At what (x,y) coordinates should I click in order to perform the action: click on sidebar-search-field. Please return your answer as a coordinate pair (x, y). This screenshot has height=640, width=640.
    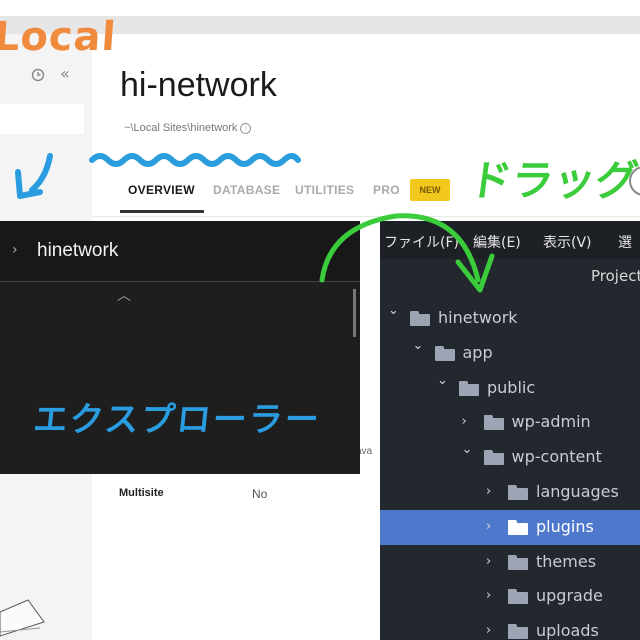
    Looking at the image, I should click on (42, 119).